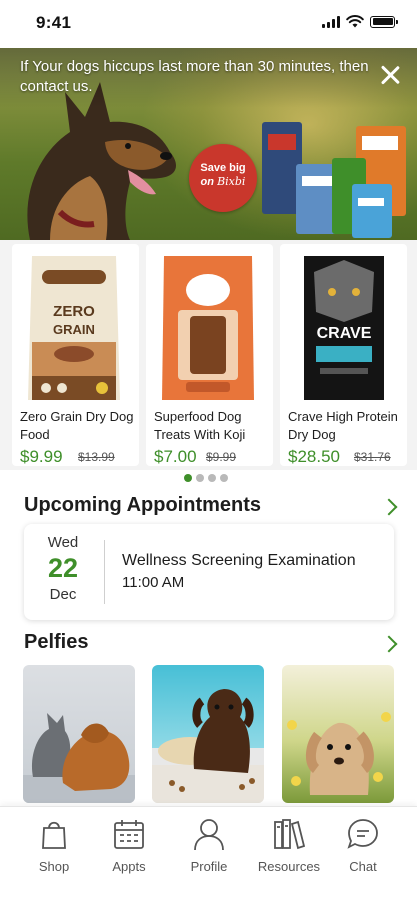 This screenshot has height=900, width=417. I want to click on product-price: $9.99, so click(41, 456).